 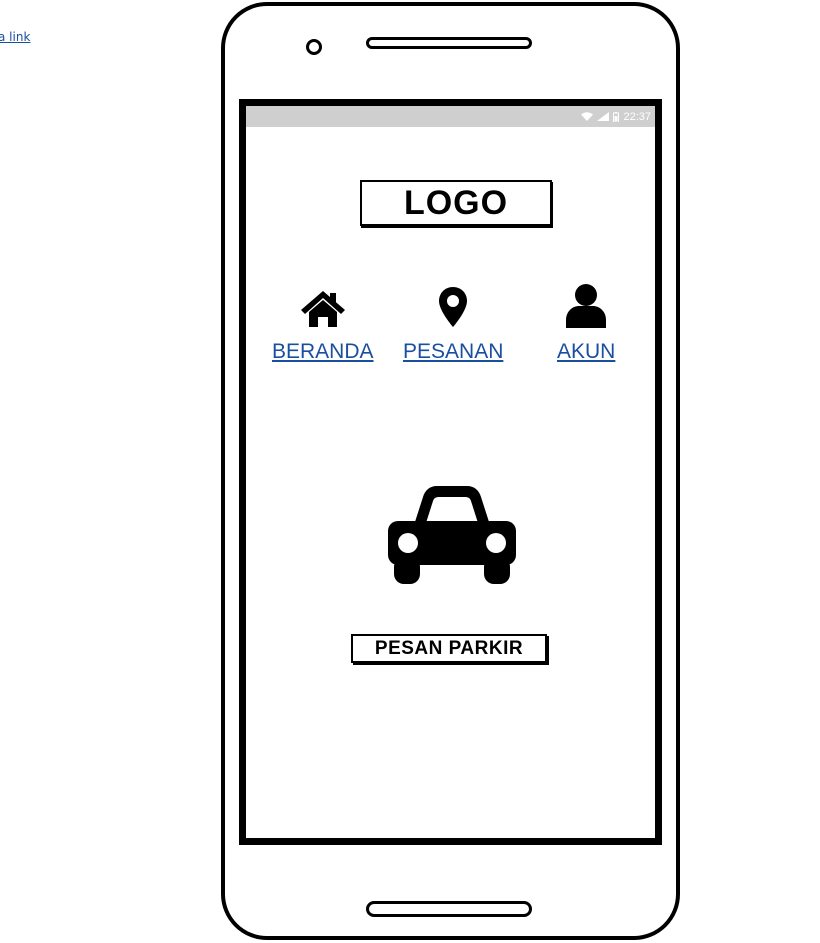 I want to click on wifi-icon, so click(x=587, y=116).